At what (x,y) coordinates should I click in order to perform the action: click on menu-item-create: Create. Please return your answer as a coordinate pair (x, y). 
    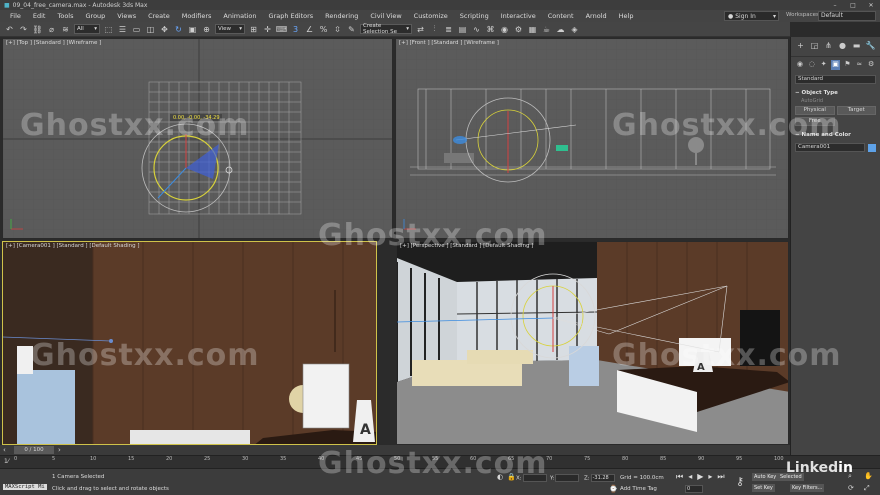
    Looking at the image, I should click on (159, 16).